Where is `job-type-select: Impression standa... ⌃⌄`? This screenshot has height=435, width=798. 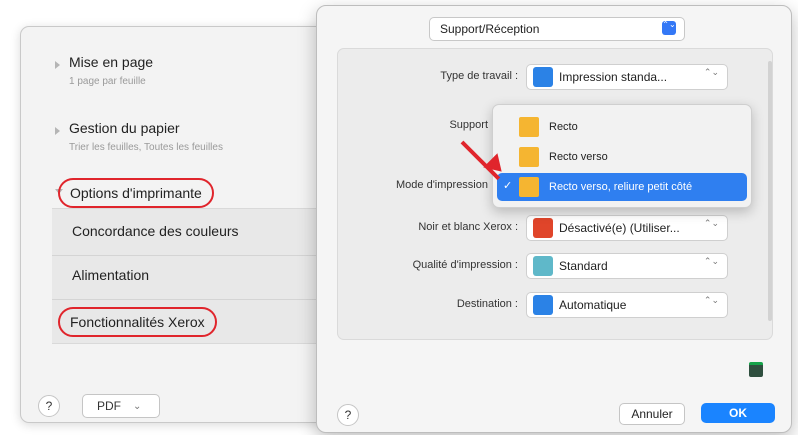
job-type-select: Impression standa... ⌃⌄ is located at coordinates (627, 77).